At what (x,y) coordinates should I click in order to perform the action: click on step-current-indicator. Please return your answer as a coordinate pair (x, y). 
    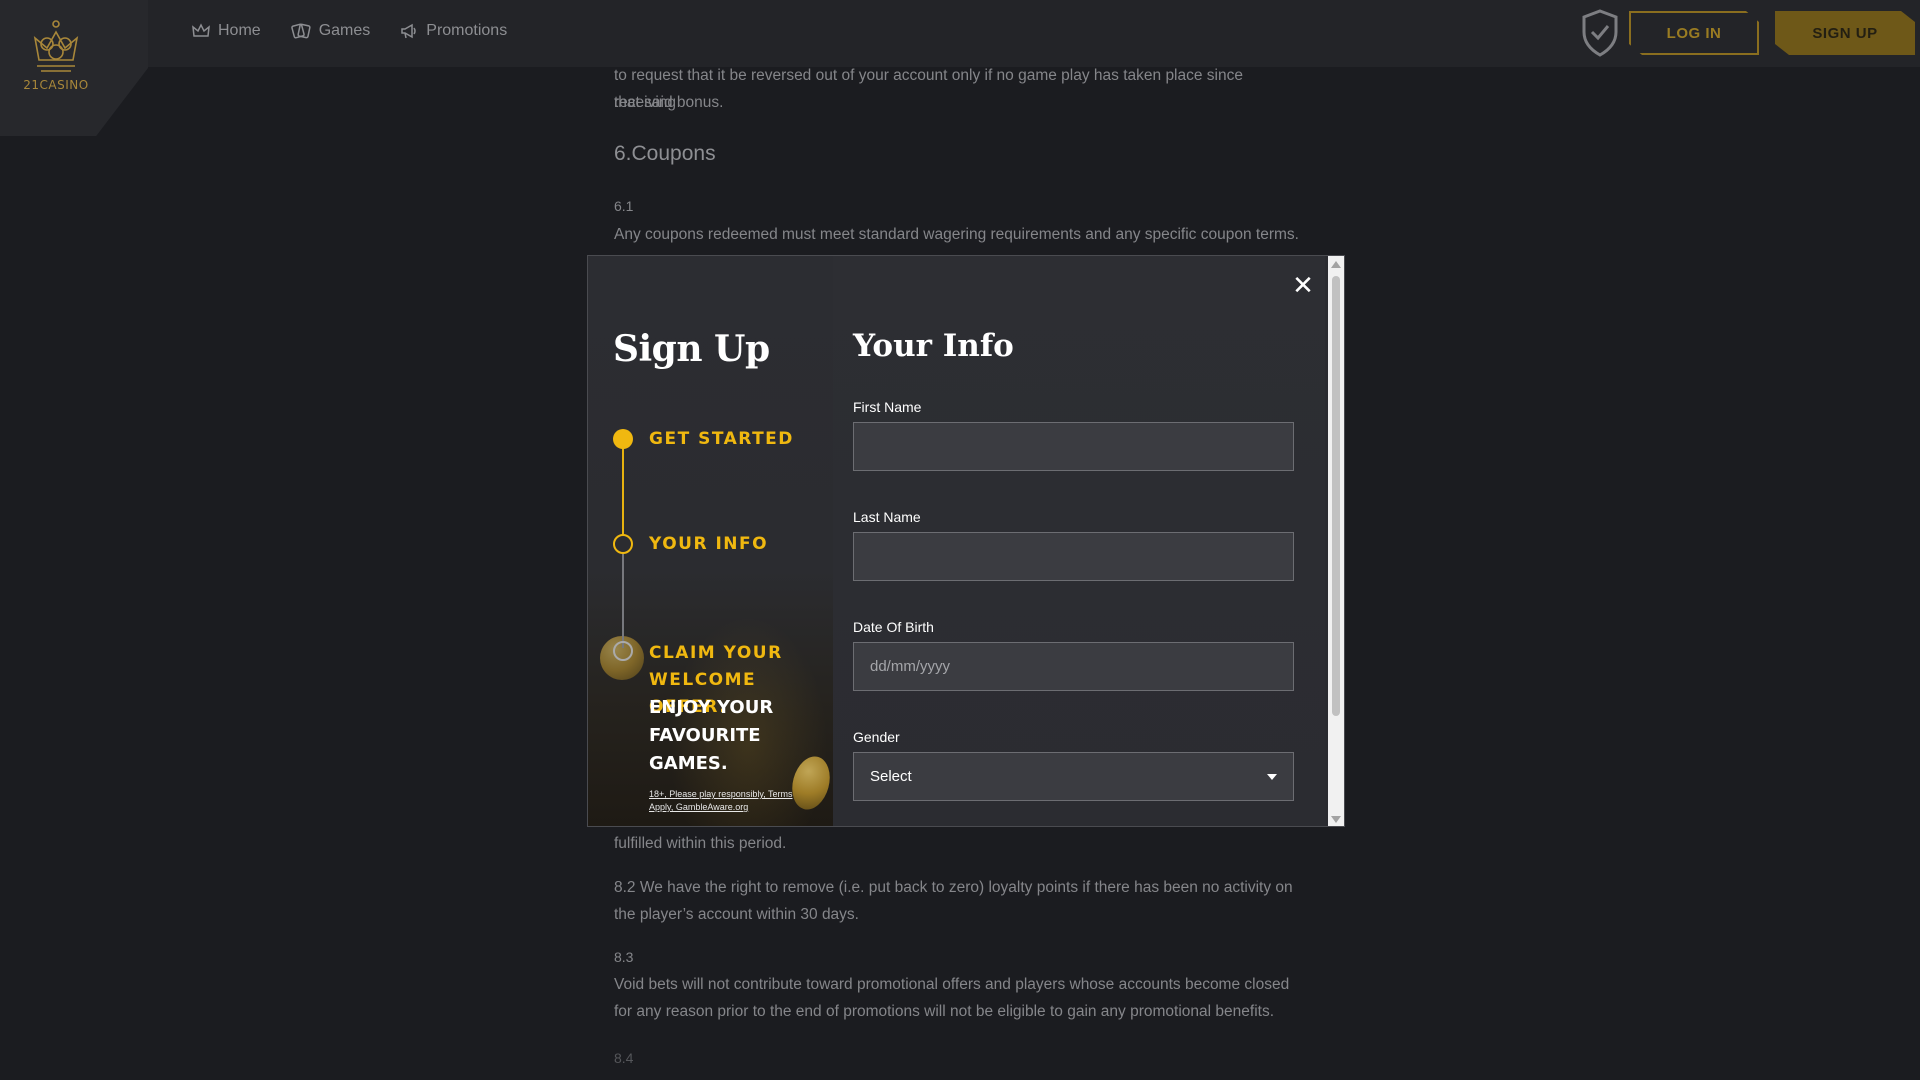
    Looking at the image, I should click on (623, 544).